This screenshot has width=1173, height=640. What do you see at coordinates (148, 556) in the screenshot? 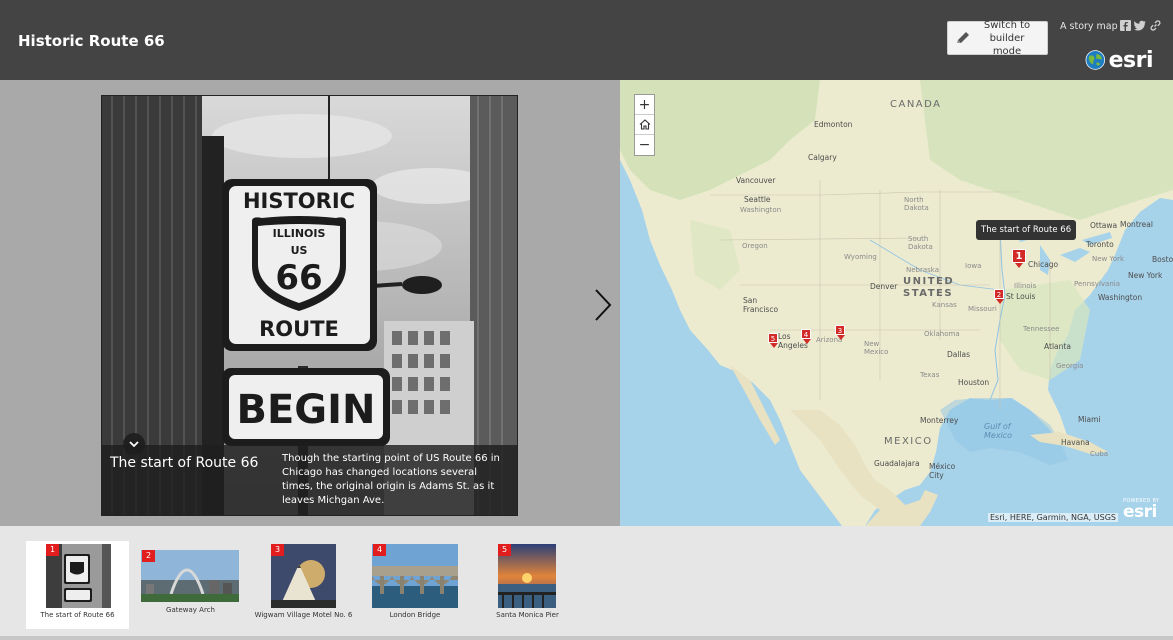
I see `thumbnail-number-badge: 2` at bounding box center [148, 556].